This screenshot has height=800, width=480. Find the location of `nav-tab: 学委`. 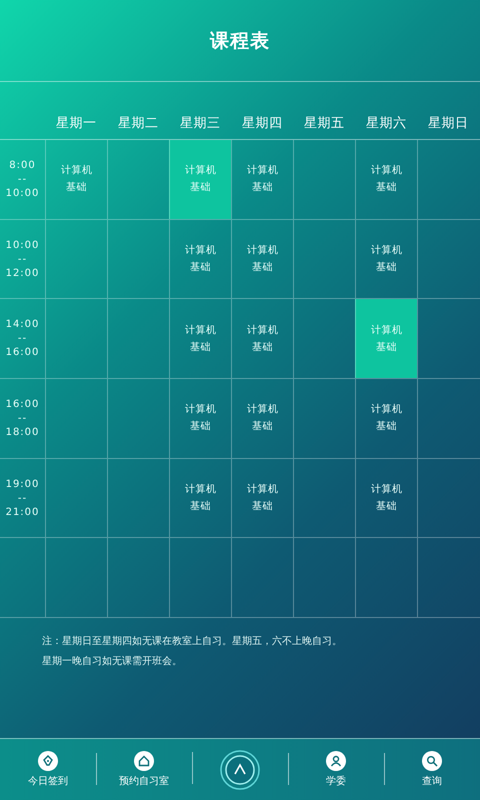

nav-tab: 学委 is located at coordinates (336, 769).